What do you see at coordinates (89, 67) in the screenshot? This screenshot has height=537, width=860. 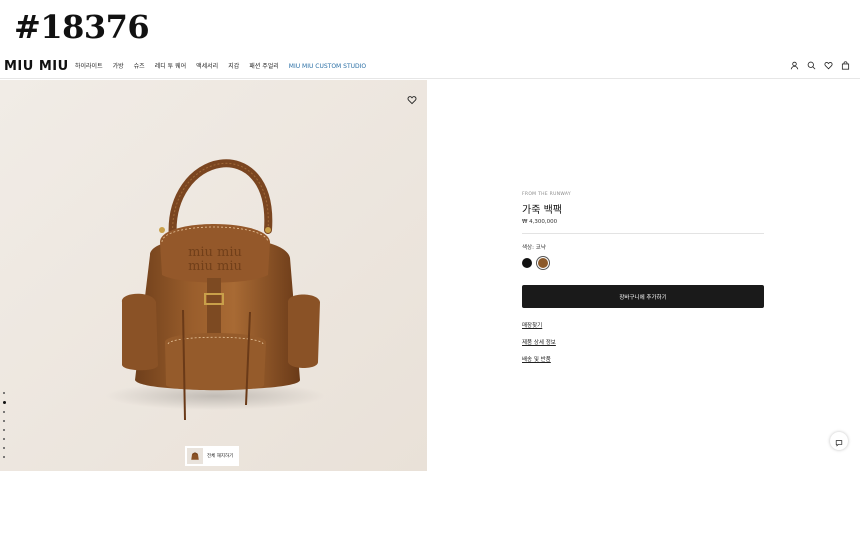 I see `nav-link-highlights: 하이라이트` at bounding box center [89, 67].